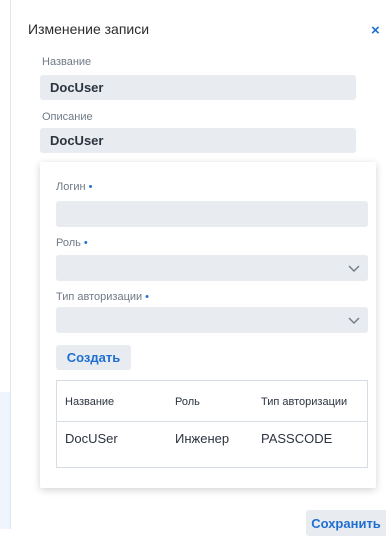 This screenshot has width=386, height=536. I want to click on create-button: Создать, so click(93, 357).